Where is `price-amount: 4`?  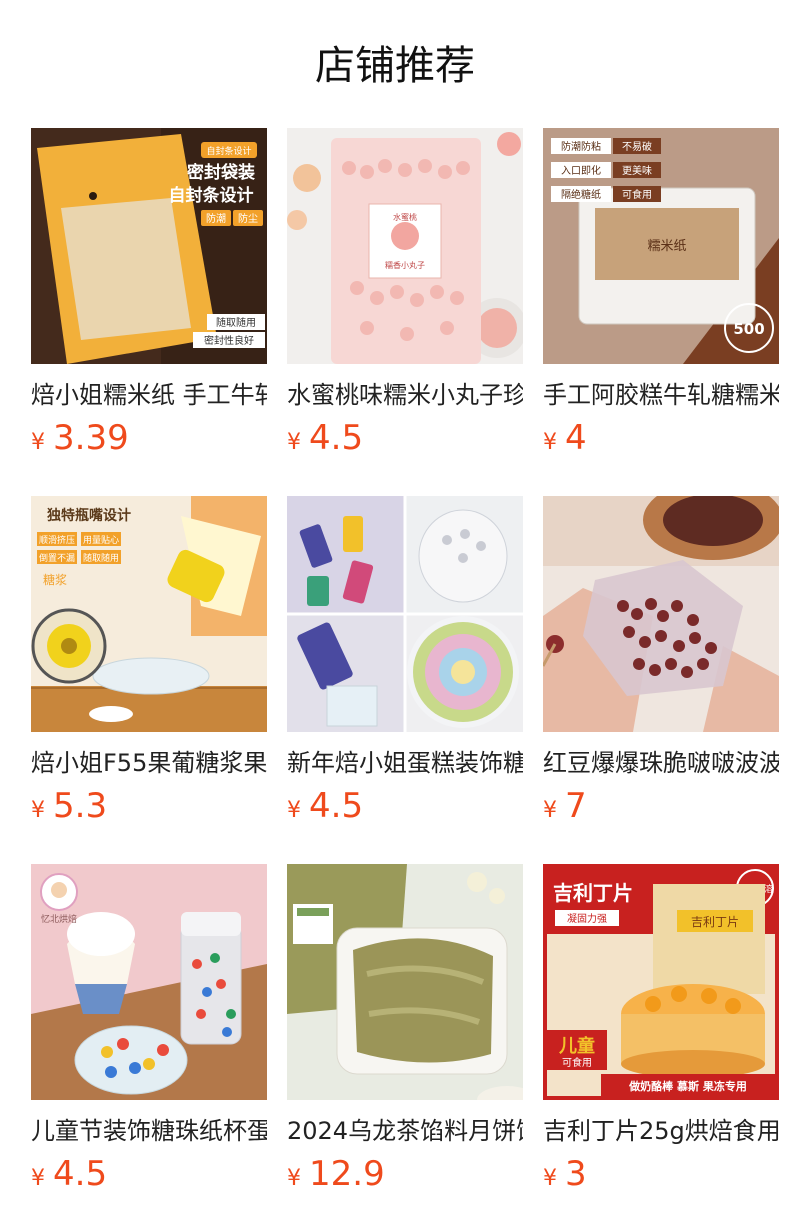
price-amount: 4 is located at coordinates (576, 438).